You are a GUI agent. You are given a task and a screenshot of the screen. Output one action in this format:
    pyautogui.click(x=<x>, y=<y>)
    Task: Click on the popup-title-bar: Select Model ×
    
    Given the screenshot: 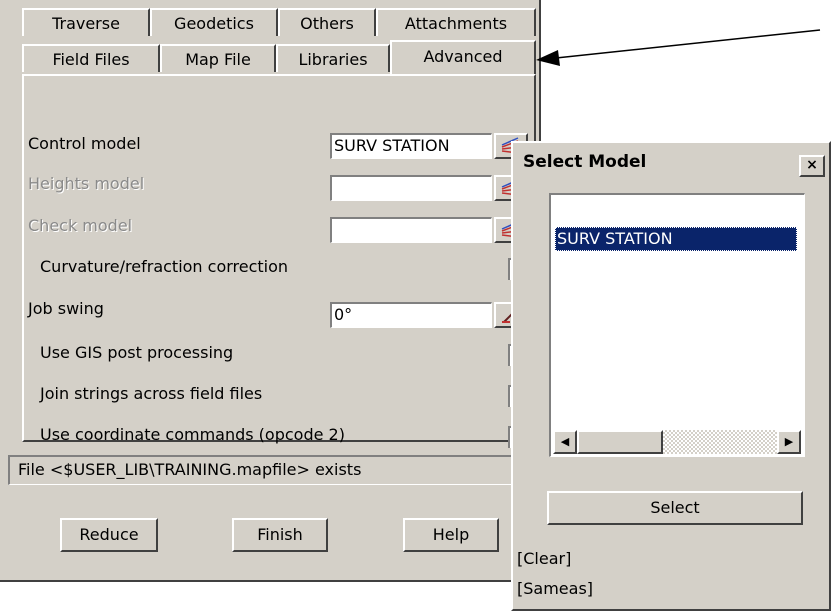 What is the action you would take?
    pyautogui.click(x=671, y=165)
    